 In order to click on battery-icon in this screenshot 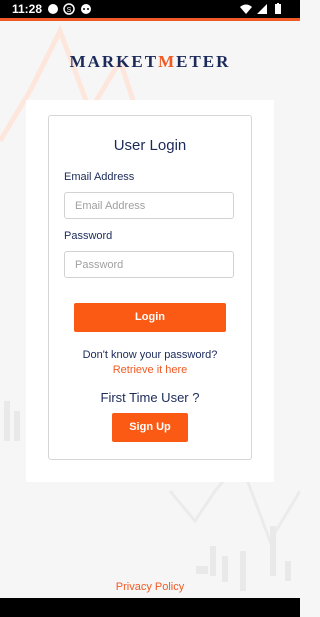, I will do `click(278, 8)`.